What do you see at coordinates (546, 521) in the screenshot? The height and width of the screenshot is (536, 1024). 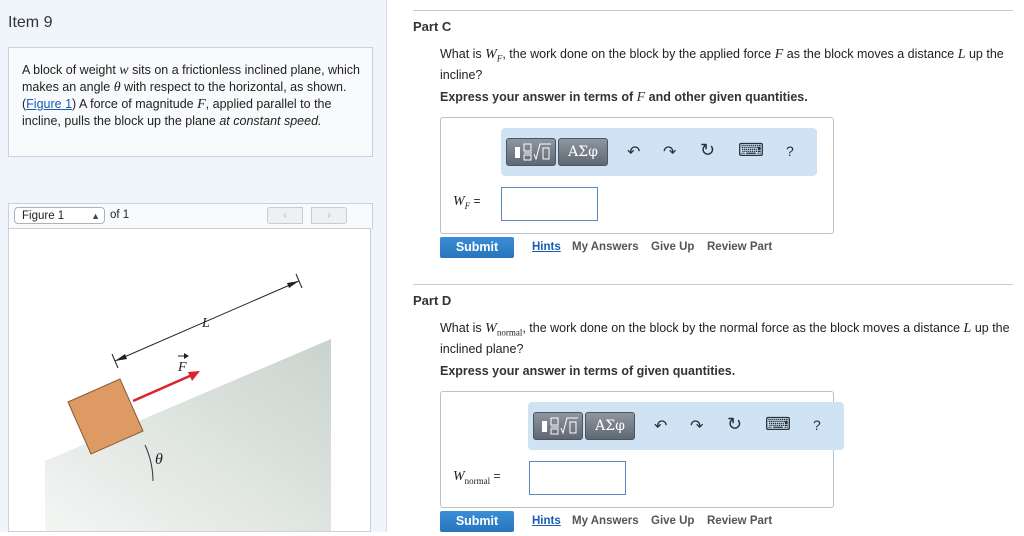 I see `part-d-hints-link: Hints` at bounding box center [546, 521].